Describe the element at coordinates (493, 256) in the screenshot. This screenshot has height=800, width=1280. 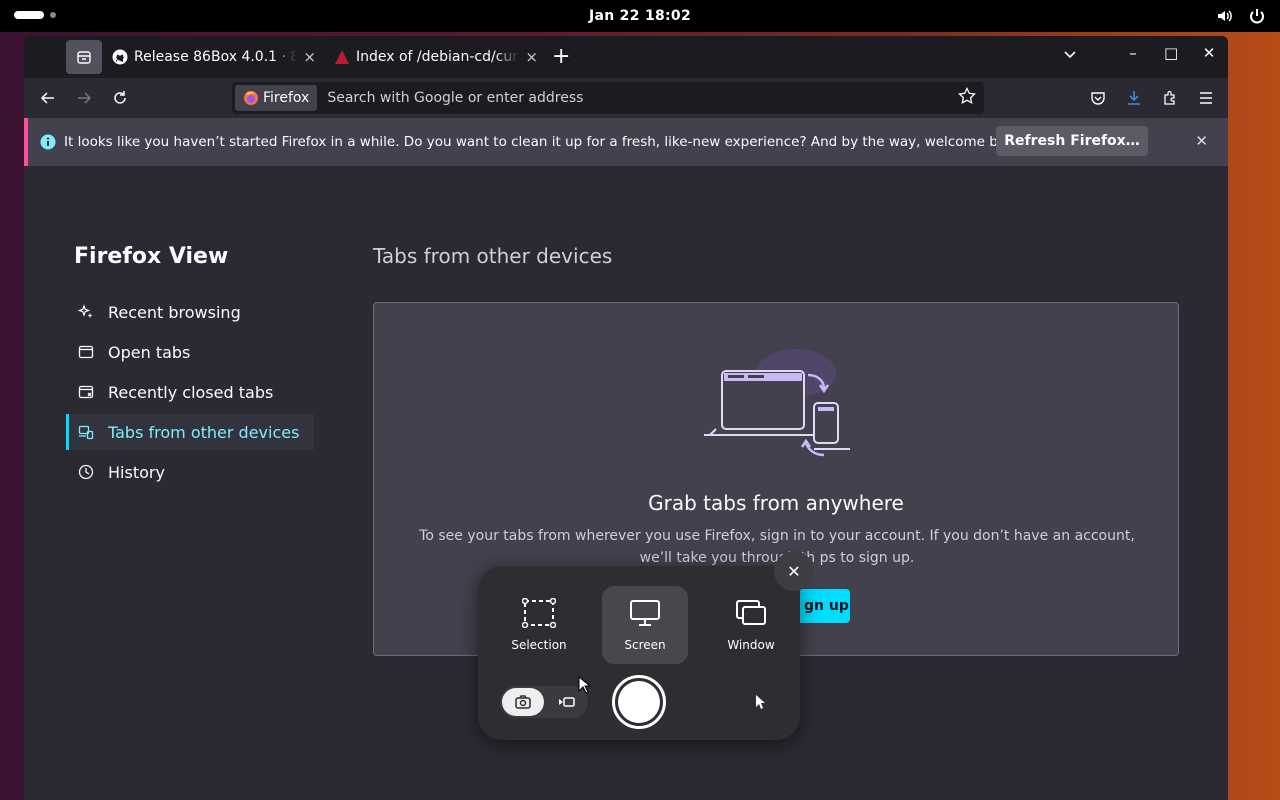
I see `section-title: Tabs from other devices` at that location.